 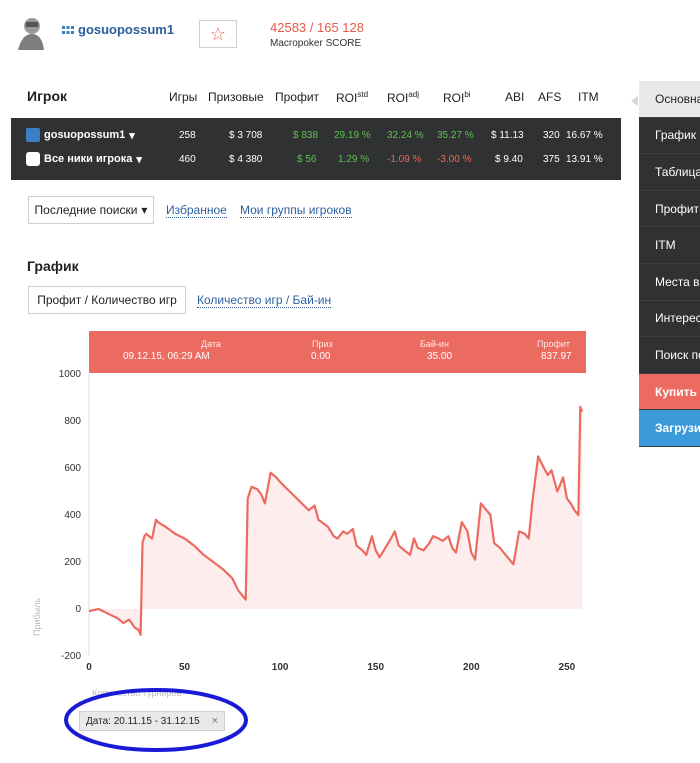 What do you see at coordinates (405, 135) in the screenshot?
I see `cell-roi-adj: 32.24 %` at bounding box center [405, 135].